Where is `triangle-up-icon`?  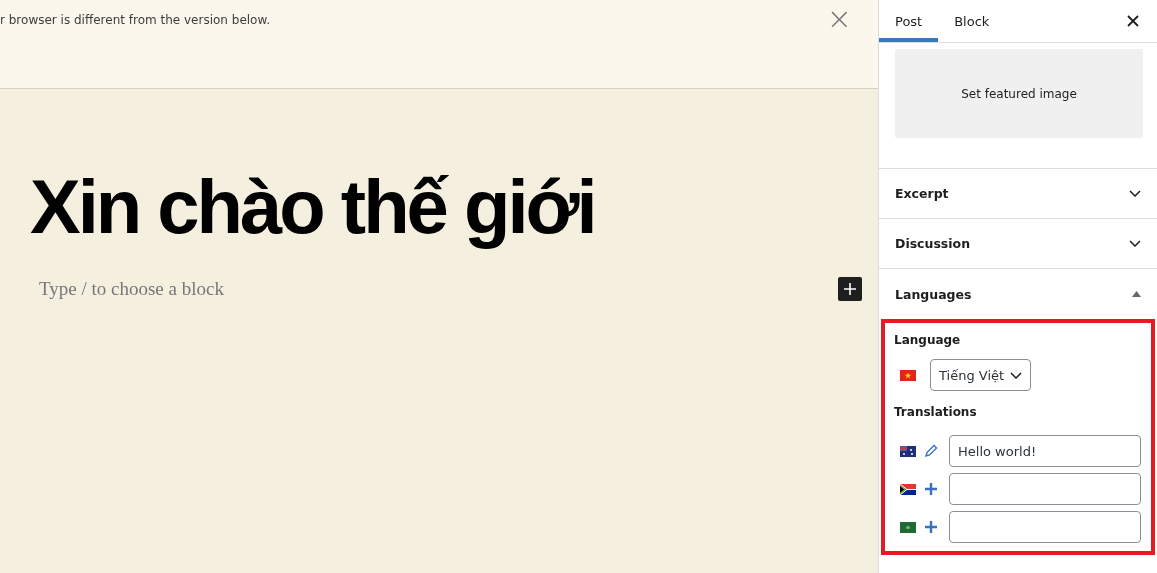 triangle-up-icon is located at coordinates (1136, 294).